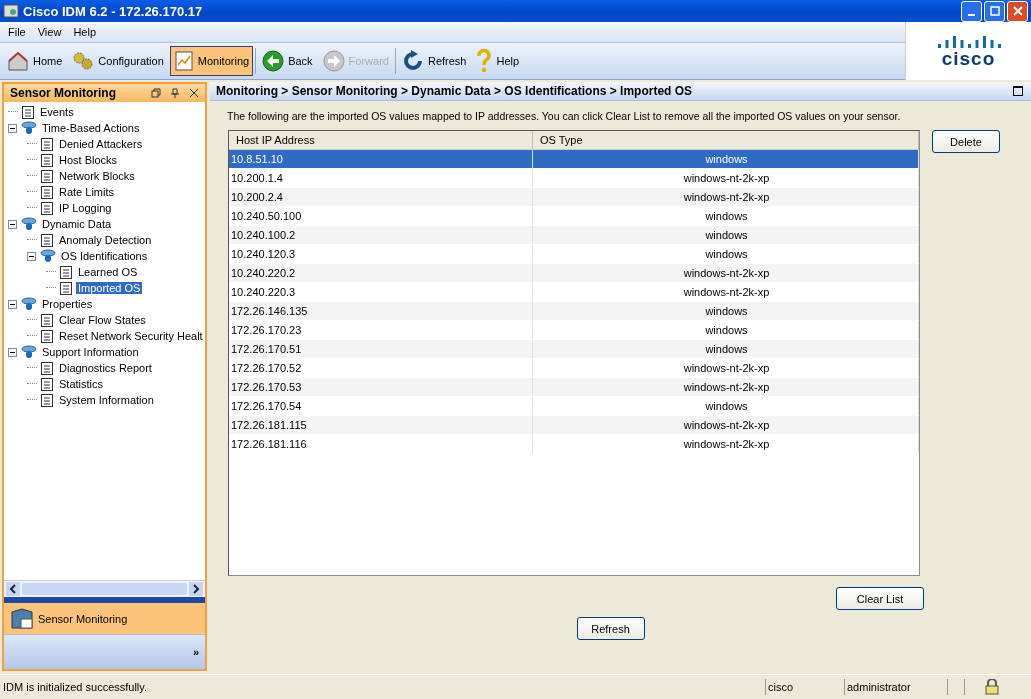 The height and width of the screenshot is (699, 1031). I want to click on table-row: 172.26.146.135 windows, so click(574, 311).